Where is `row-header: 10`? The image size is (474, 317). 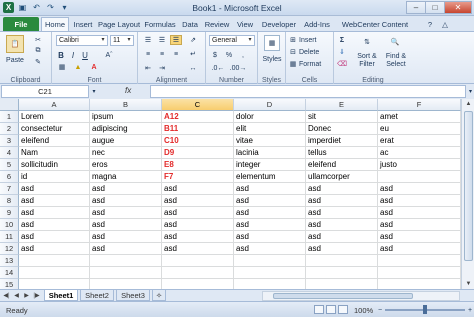
row-header: 10 is located at coordinates (9, 225).